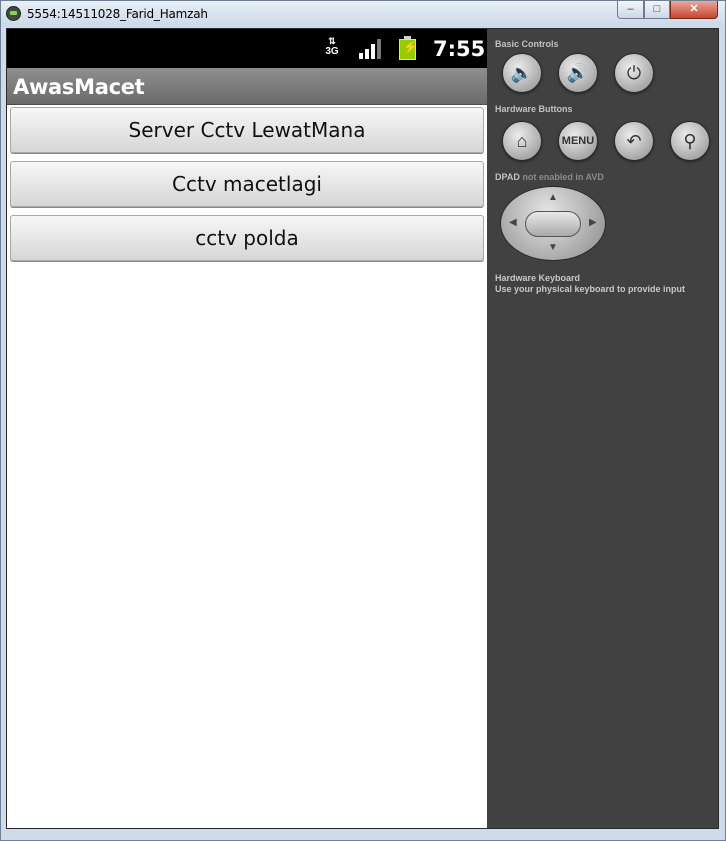 This screenshot has height=841, width=726. What do you see at coordinates (507, 177) in the screenshot?
I see `dpad-label: DPAD` at bounding box center [507, 177].